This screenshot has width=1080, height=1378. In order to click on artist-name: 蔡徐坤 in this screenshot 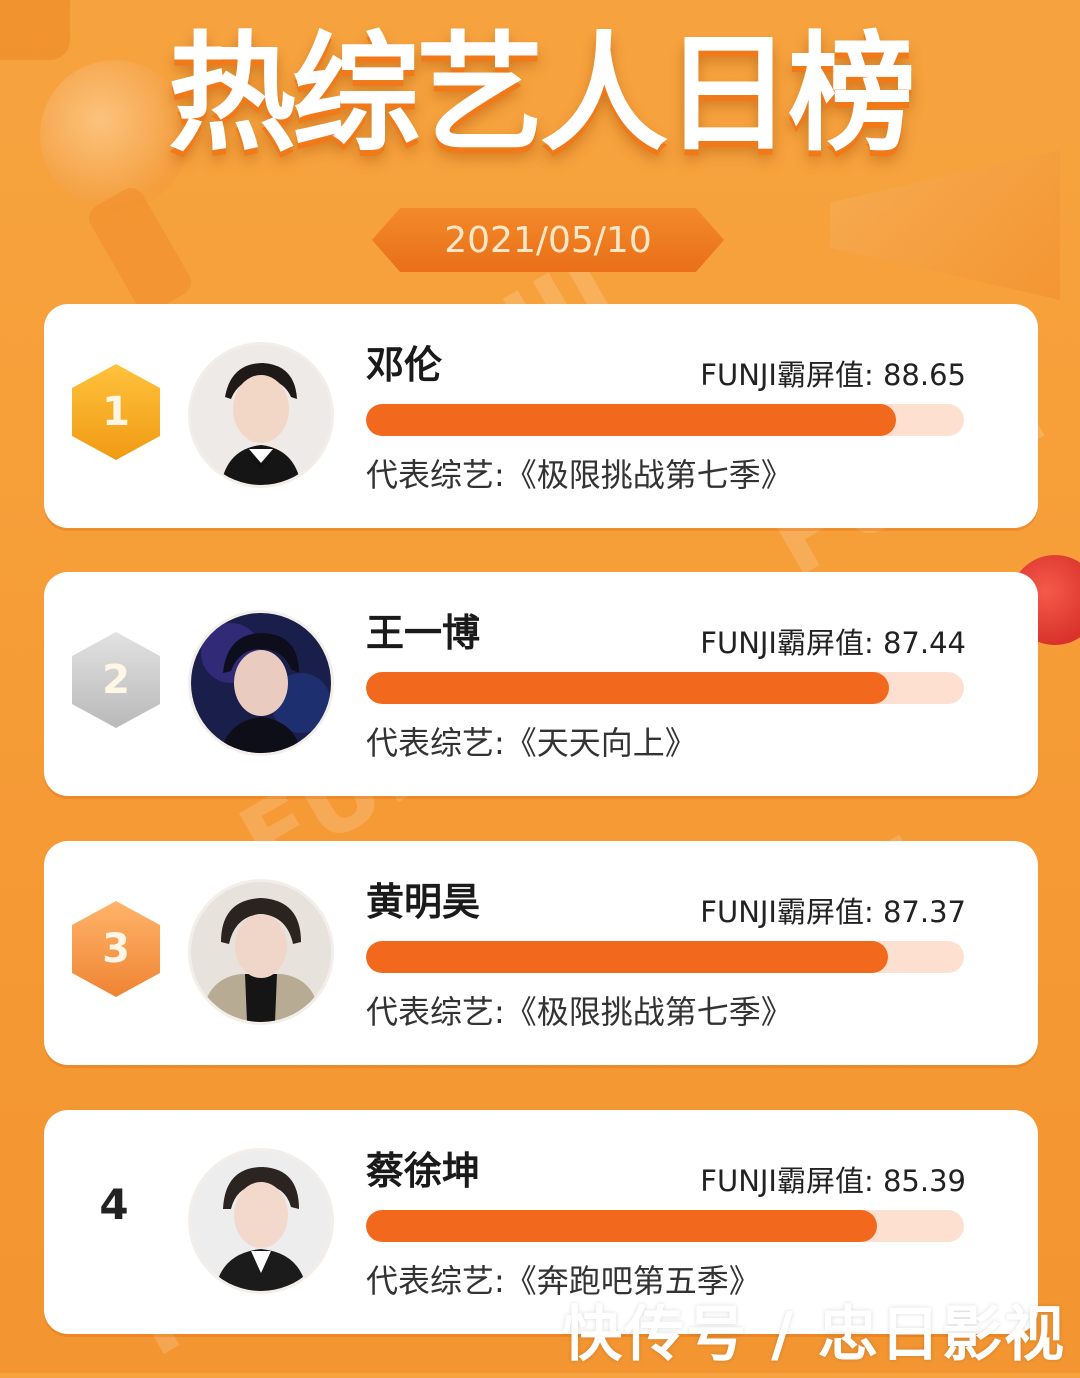, I will do `click(423, 1171)`.